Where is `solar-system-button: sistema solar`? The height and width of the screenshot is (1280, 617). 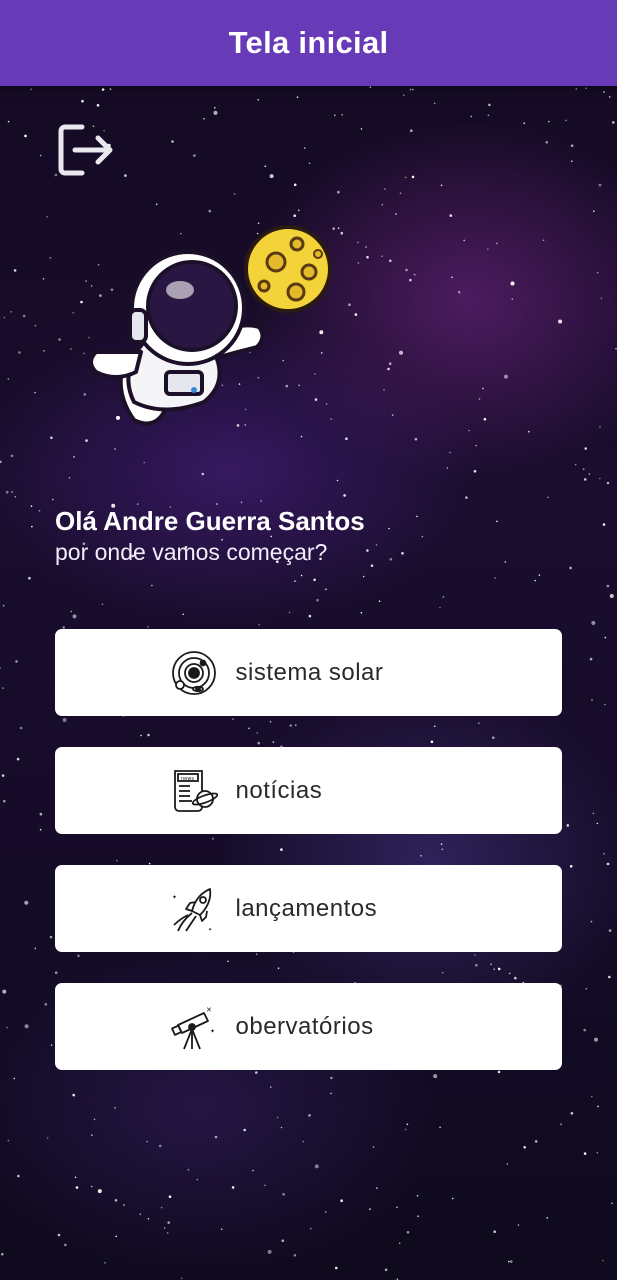 solar-system-button: sistema solar is located at coordinates (308, 672).